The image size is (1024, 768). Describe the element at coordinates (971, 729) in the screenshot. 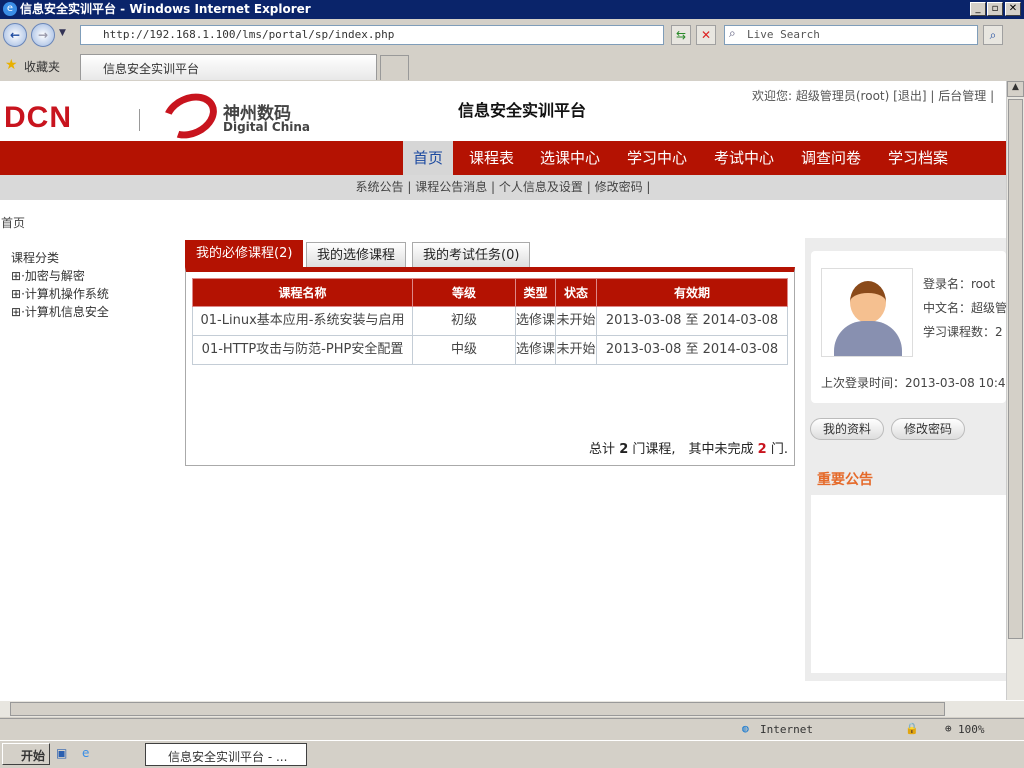

I see `zoom-level: 100%` at that location.